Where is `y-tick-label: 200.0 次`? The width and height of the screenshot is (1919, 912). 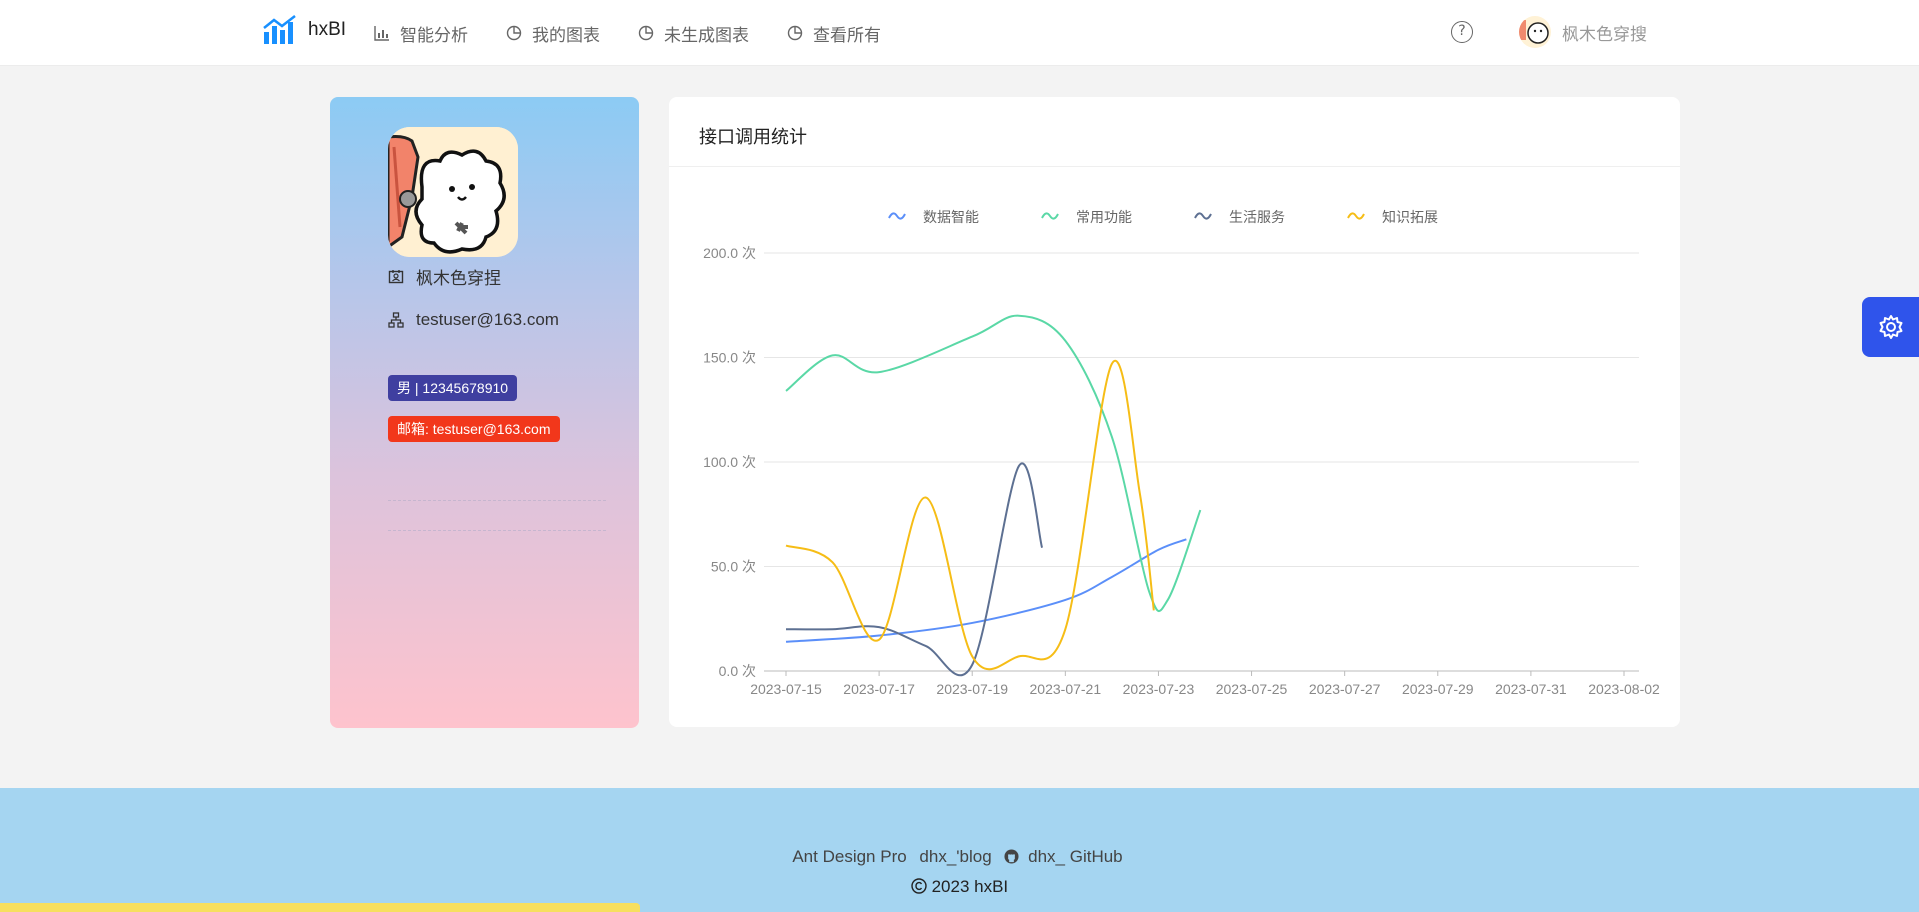
y-tick-label: 200.0 次 is located at coordinates (729, 253).